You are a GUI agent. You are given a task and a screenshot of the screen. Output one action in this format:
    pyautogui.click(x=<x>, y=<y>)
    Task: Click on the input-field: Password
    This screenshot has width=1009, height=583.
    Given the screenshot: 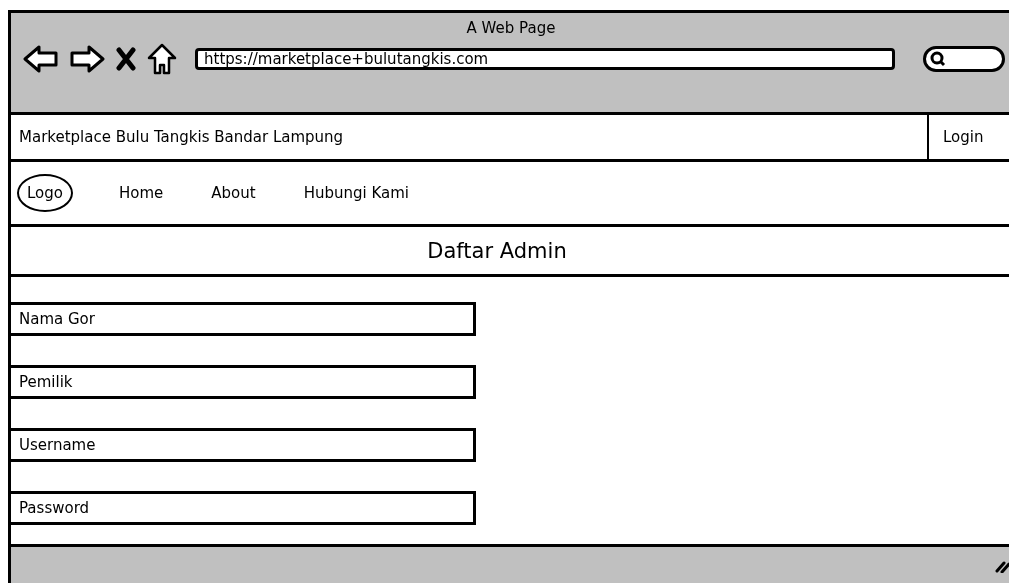 What is the action you would take?
    pyautogui.click(x=243, y=508)
    